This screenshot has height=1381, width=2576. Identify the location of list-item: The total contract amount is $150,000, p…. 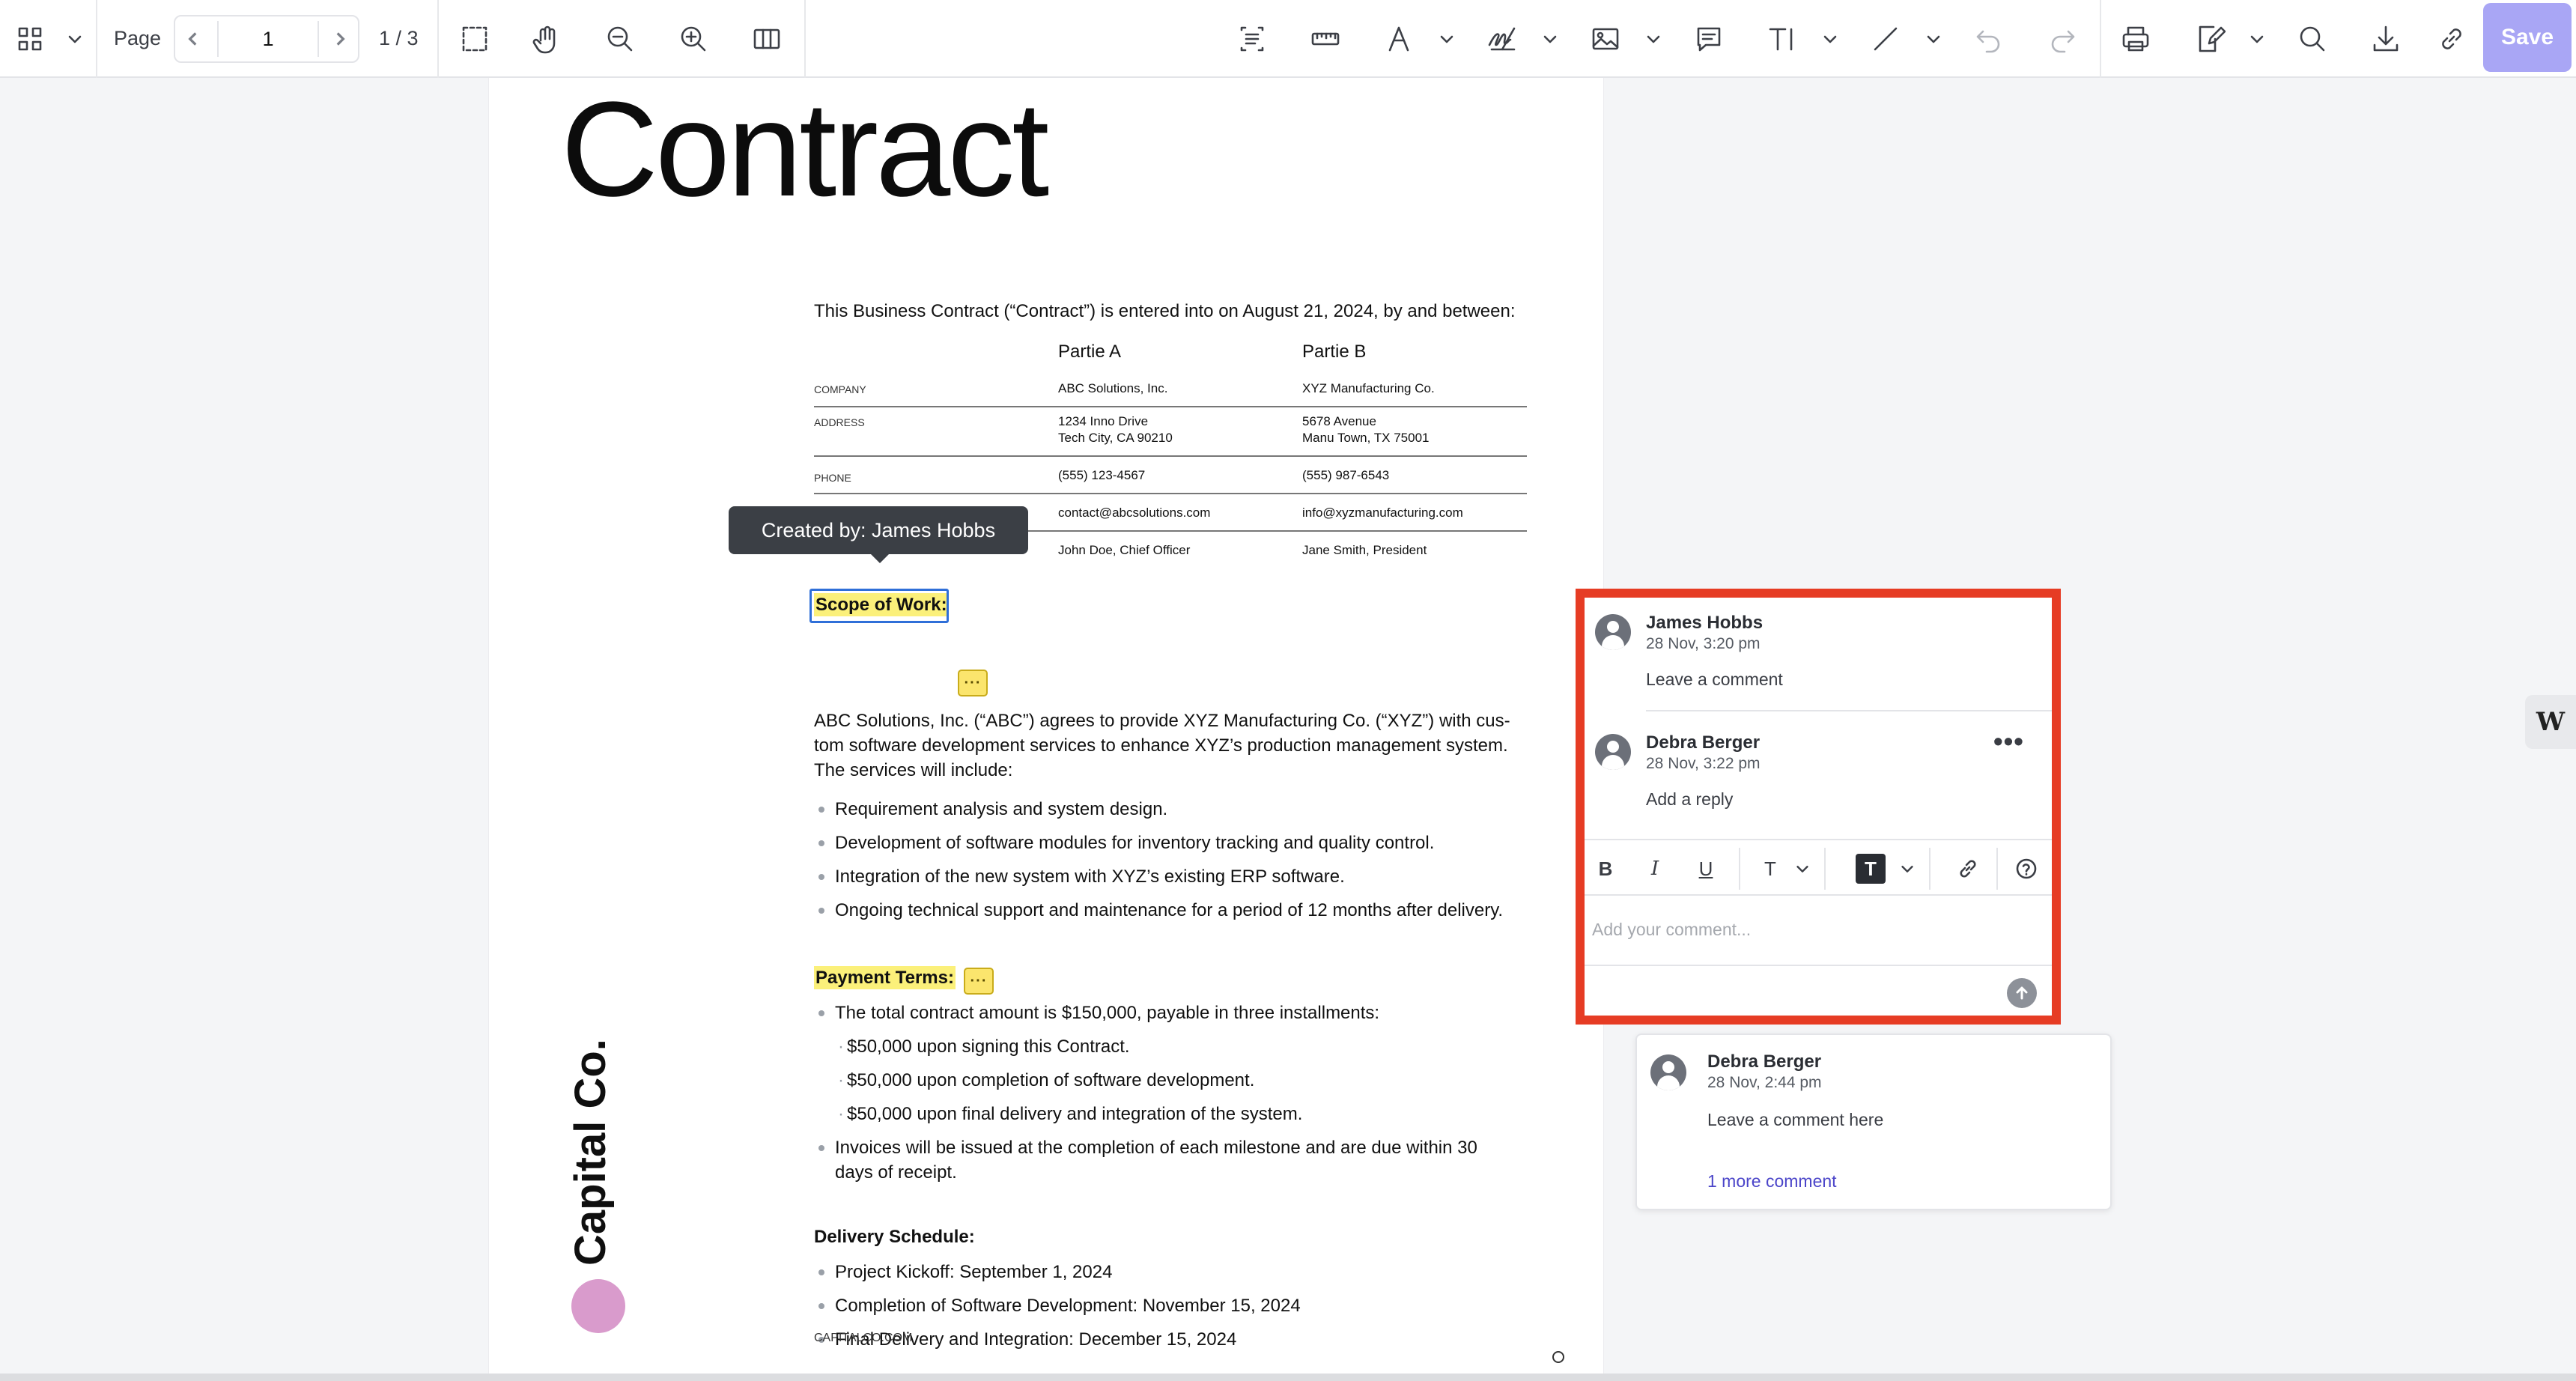
(1174, 1013).